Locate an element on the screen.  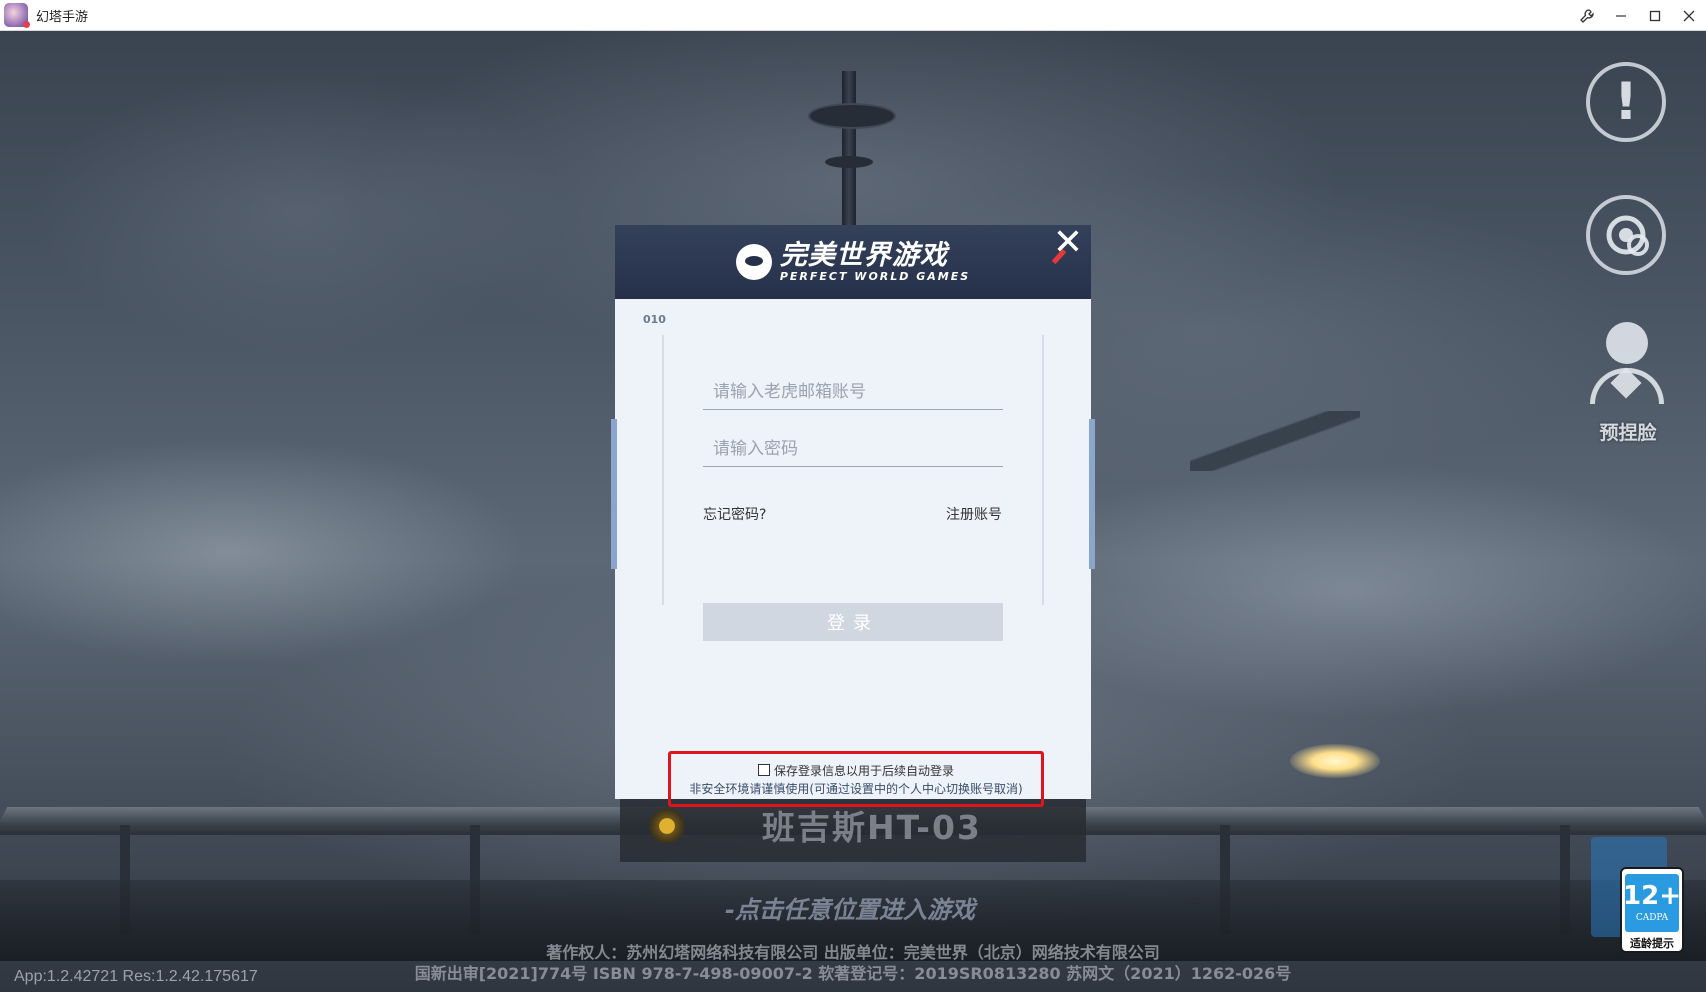
window-title: 幻塔手游 is located at coordinates (62, 17).